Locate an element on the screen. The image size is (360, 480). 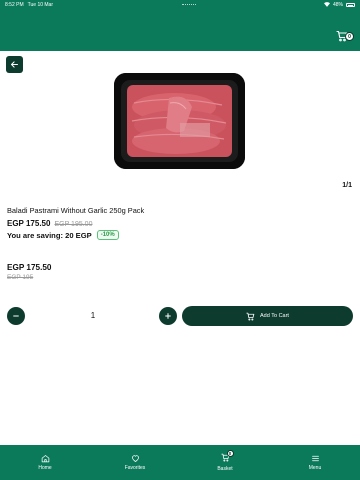
discount-badge: -10% is located at coordinates (107, 235).